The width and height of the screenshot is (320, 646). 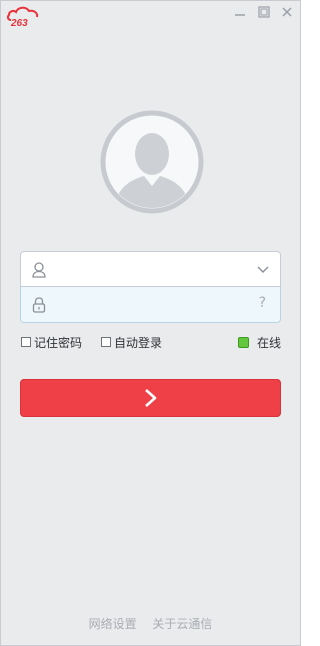 I want to click on network-settings-link: 网络设置, so click(x=113, y=624).